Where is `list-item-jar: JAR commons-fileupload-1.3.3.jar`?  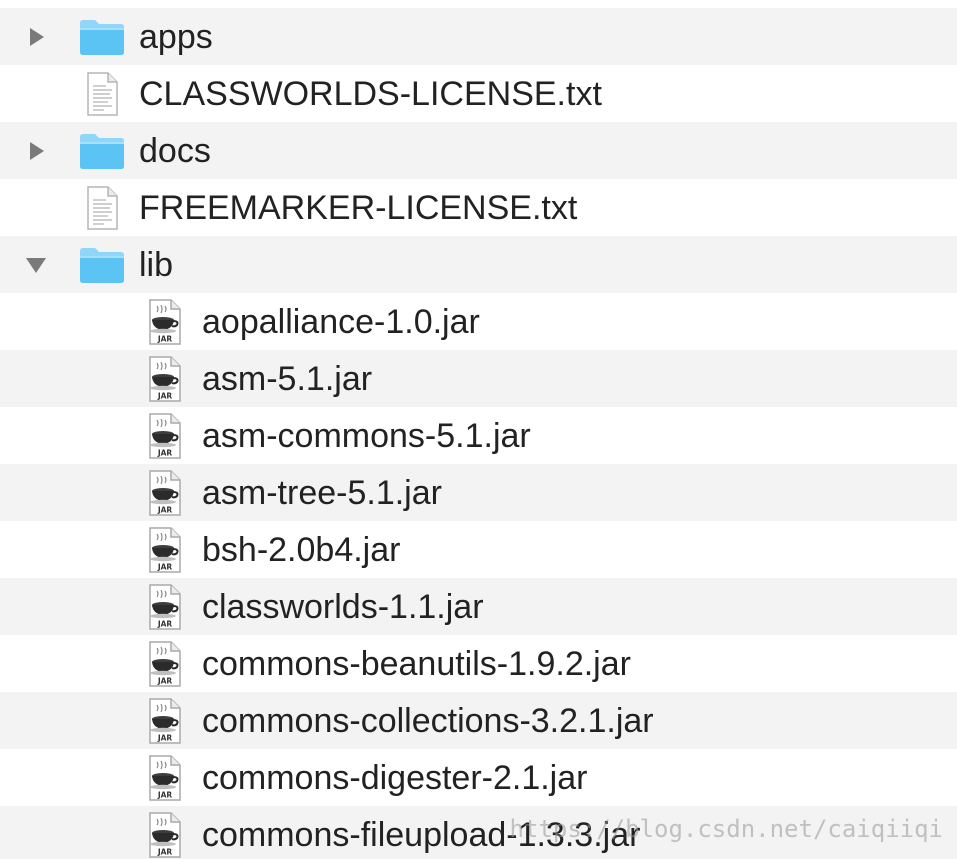 list-item-jar: JAR commons-fileupload-1.3.3.jar is located at coordinates (478, 832).